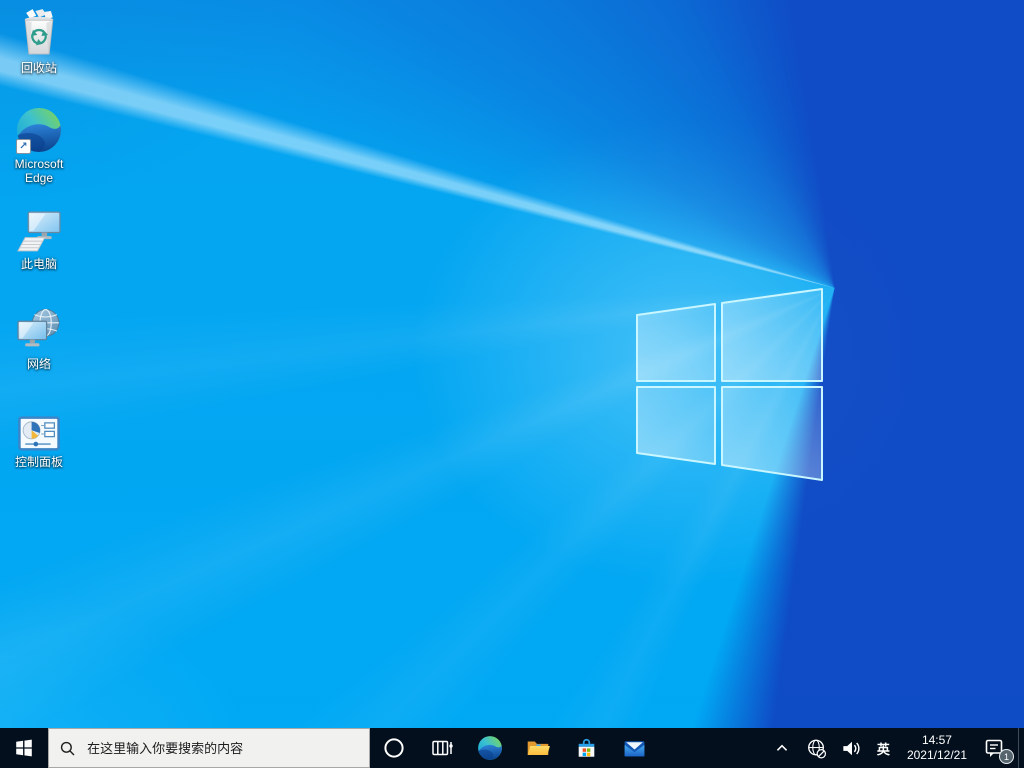 This screenshot has width=1024, height=768. I want to click on speaker-icon, so click(851, 748).